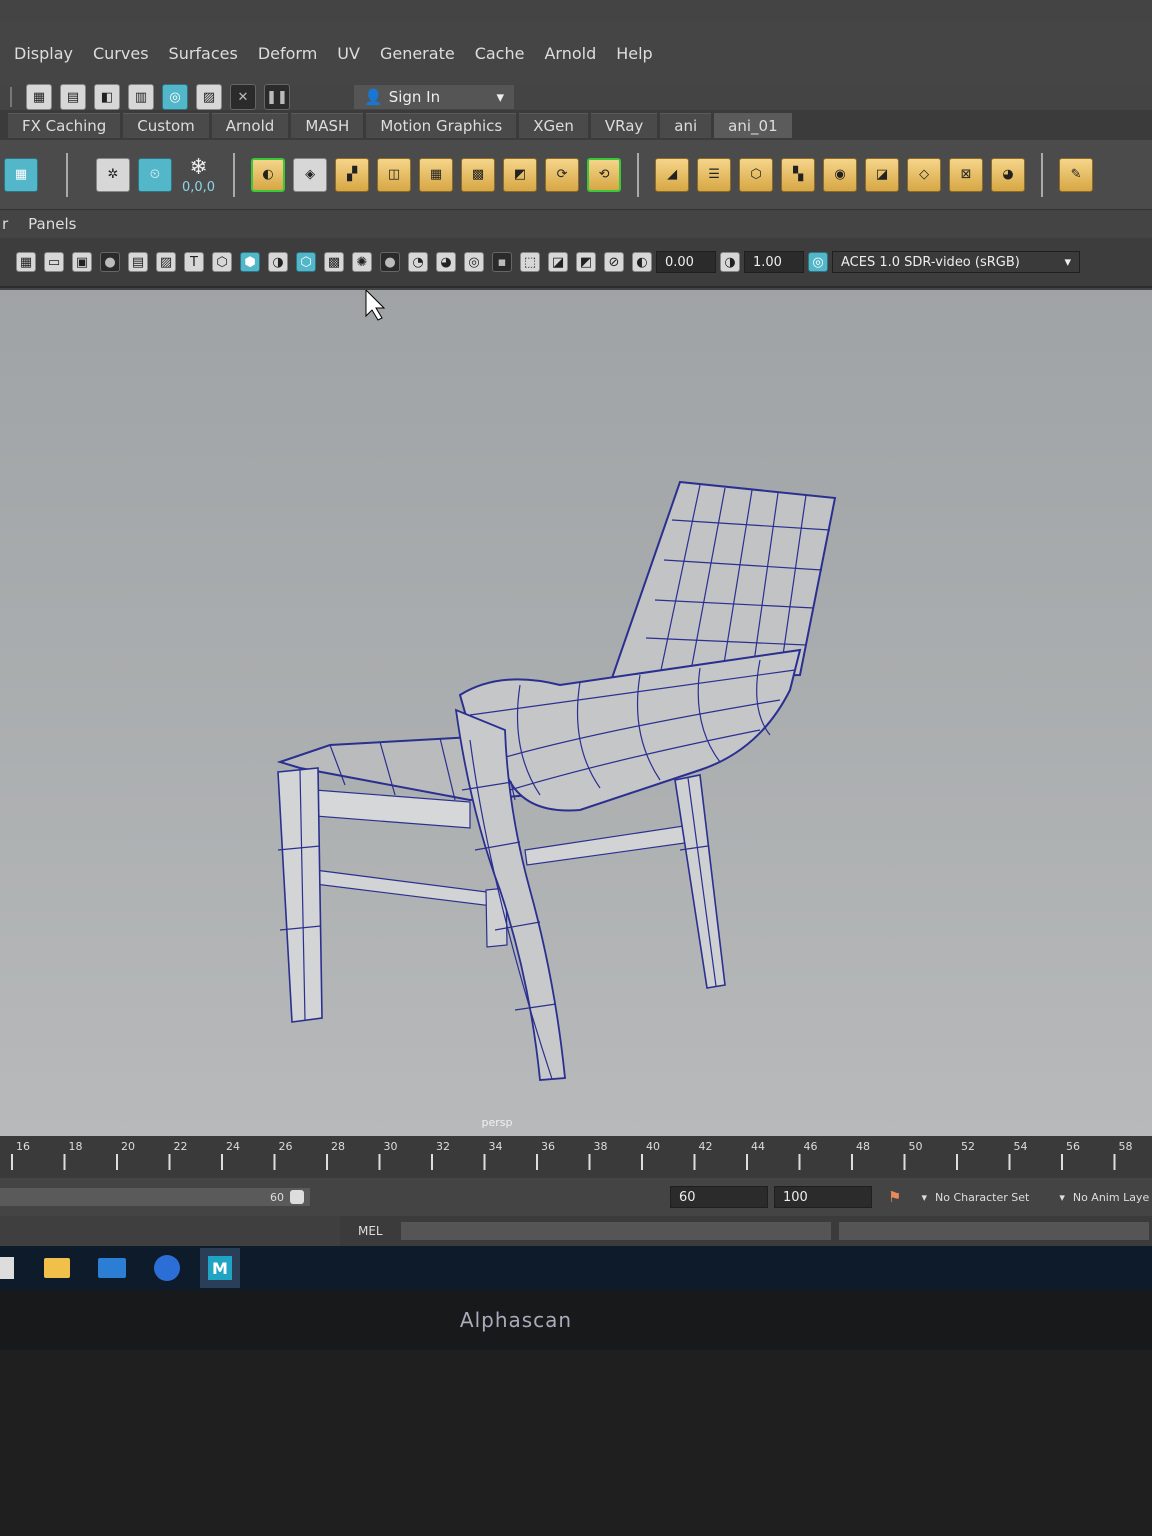  What do you see at coordinates (614, 262) in the screenshot?
I see `xray-components-icon: ⊘` at bounding box center [614, 262].